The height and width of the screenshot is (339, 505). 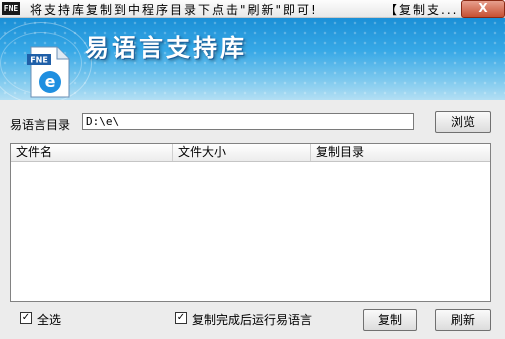 I want to click on copy-button: 复制, so click(x=390, y=320).